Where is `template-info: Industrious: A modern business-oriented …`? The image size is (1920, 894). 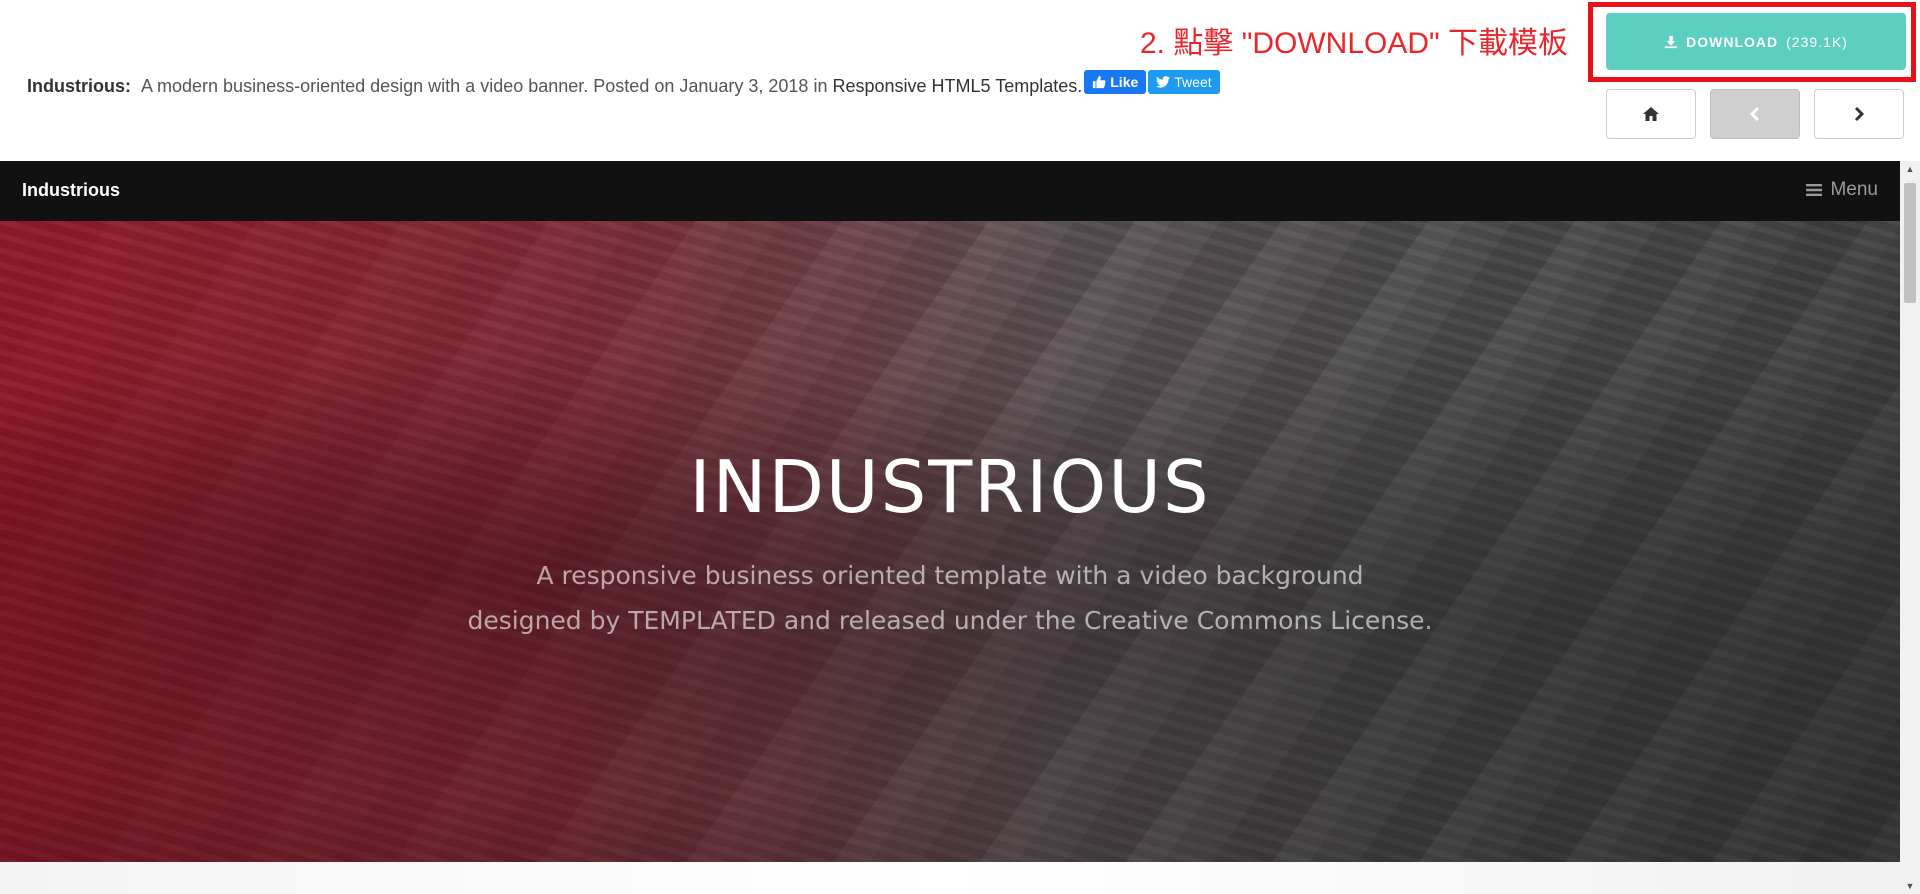 template-info: Industrious: A modern business-oriented … is located at coordinates (623, 84).